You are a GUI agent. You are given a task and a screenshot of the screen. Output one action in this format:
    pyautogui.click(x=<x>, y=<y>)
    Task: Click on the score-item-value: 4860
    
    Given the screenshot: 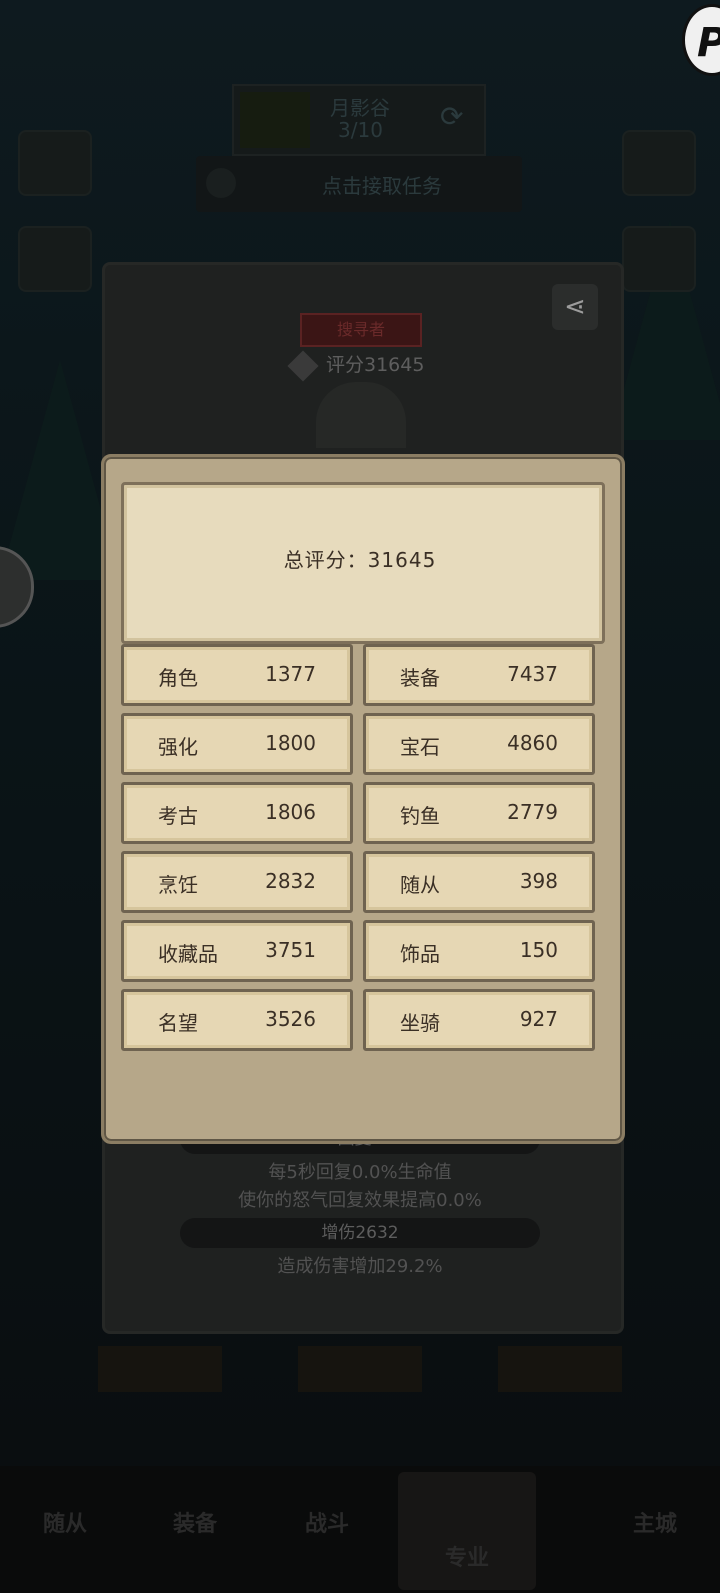 What is the action you would take?
    pyautogui.click(x=532, y=743)
    